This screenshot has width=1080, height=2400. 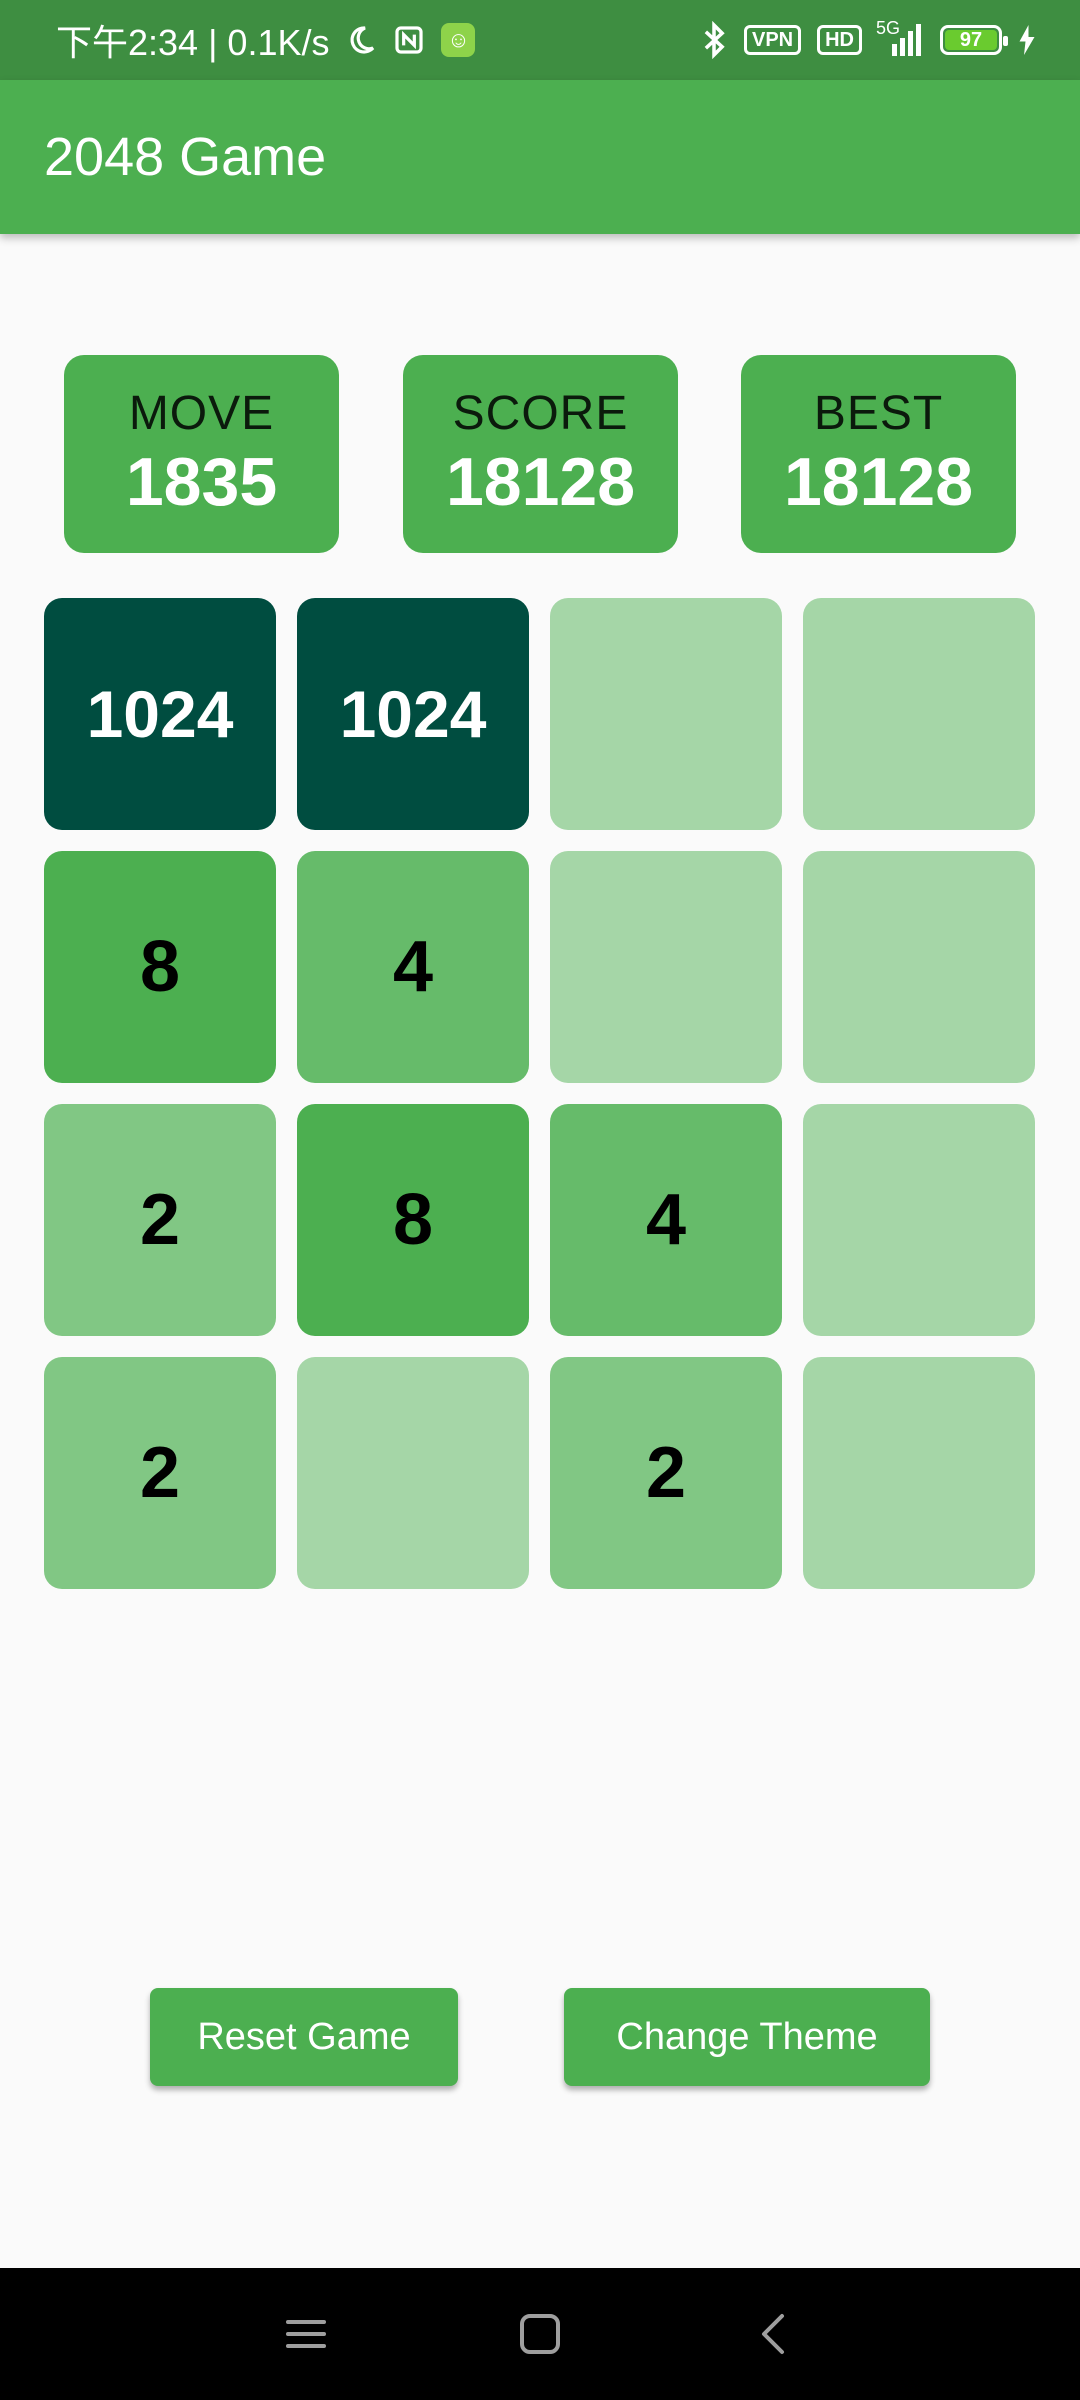 I want to click on battery-icon: 97, so click(x=974, y=40).